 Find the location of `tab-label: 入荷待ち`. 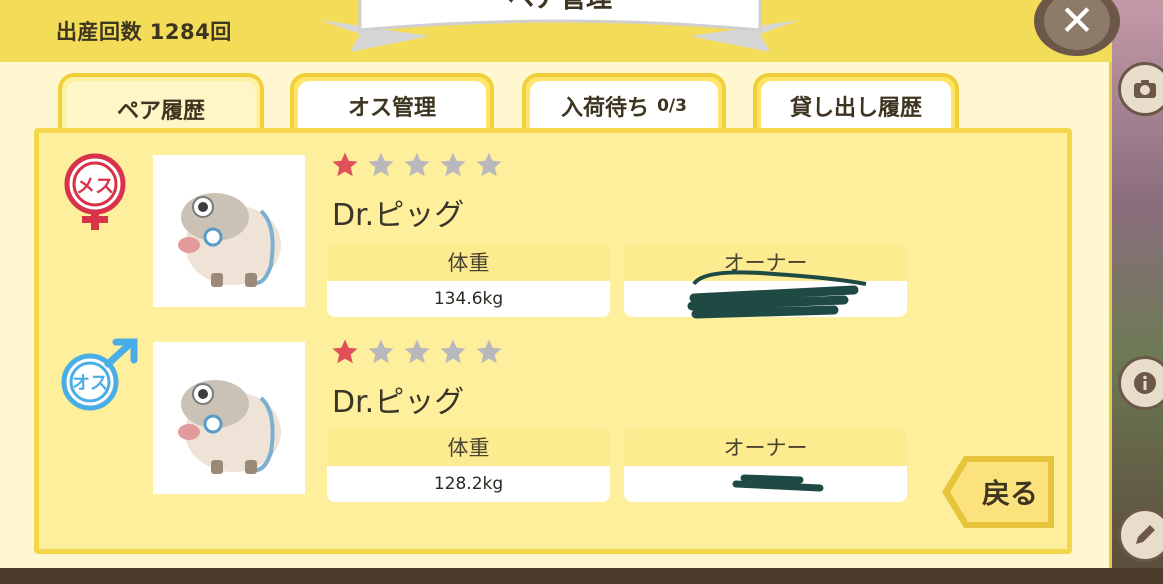

tab-label: 入荷待ち is located at coordinates (605, 108).